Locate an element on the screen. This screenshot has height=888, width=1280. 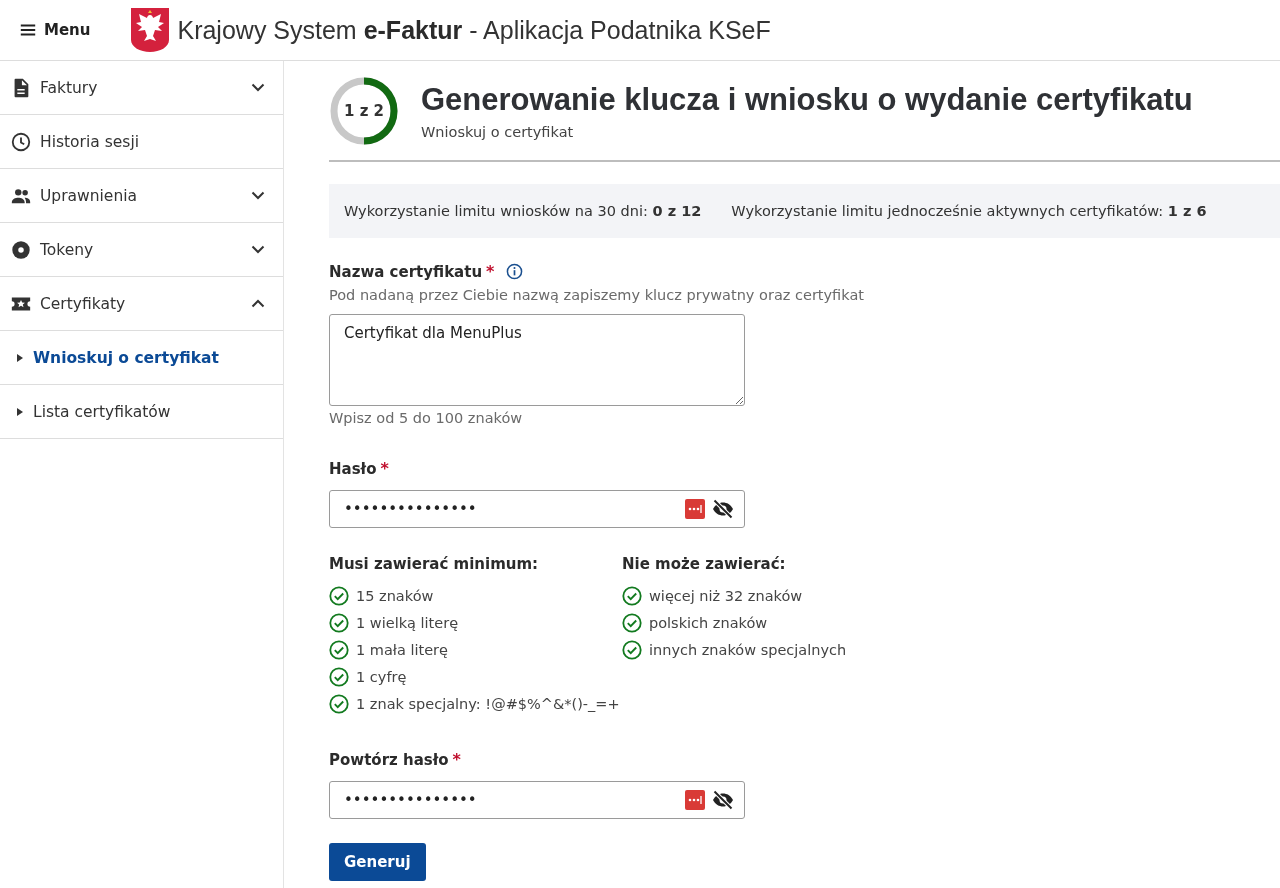
step-progress-ring: 1 z 2 is located at coordinates (364, 111).